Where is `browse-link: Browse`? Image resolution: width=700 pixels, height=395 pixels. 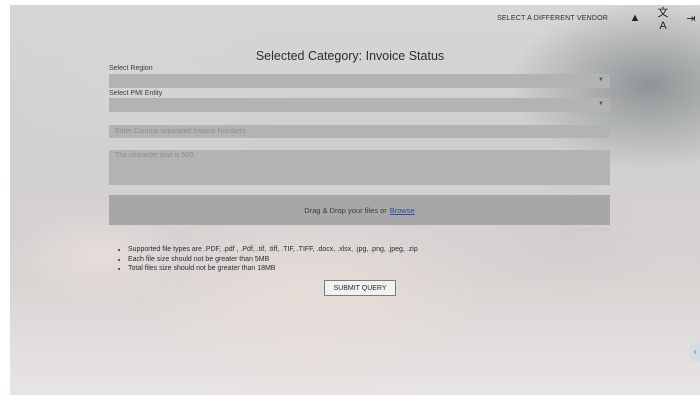
browse-link: Browse is located at coordinates (402, 210).